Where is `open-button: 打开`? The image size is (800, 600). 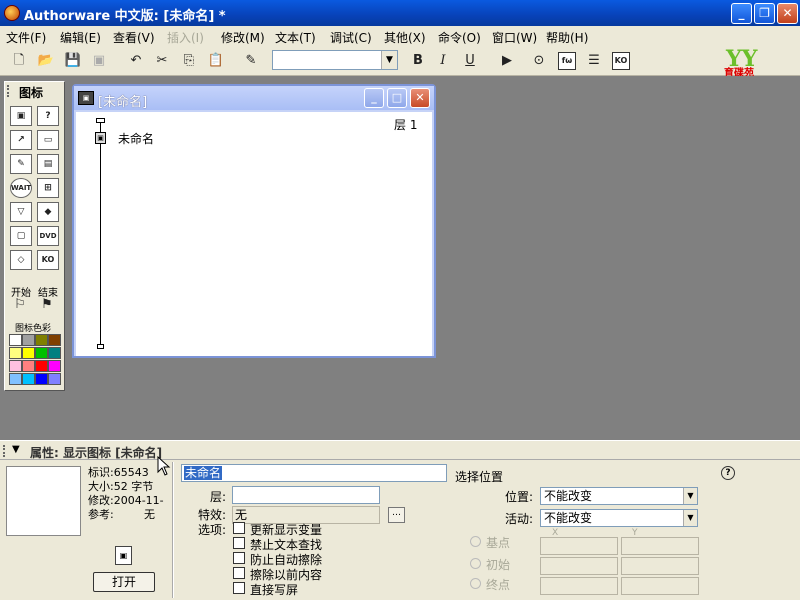
open-button: 打开 is located at coordinates (124, 582).